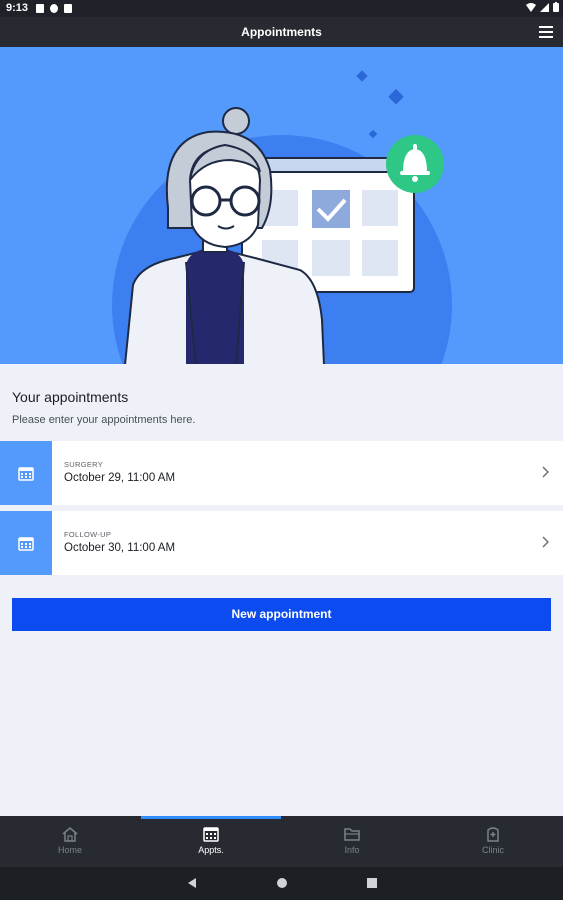 The width and height of the screenshot is (563, 900). I want to click on app-bar: Appointments, so click(281, 32).